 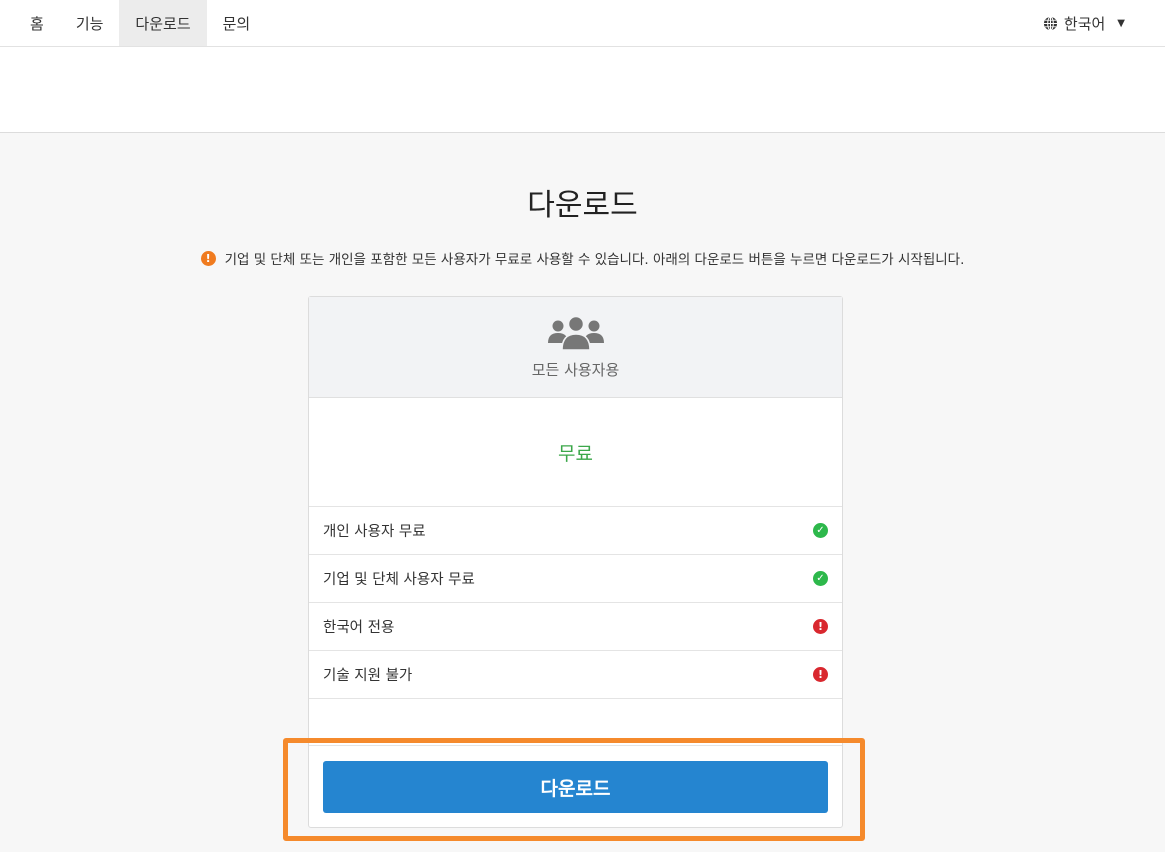 I want to click on feature-row: 기업 및 단체 사용자 무료 ✓, so click(x=575, y=579).